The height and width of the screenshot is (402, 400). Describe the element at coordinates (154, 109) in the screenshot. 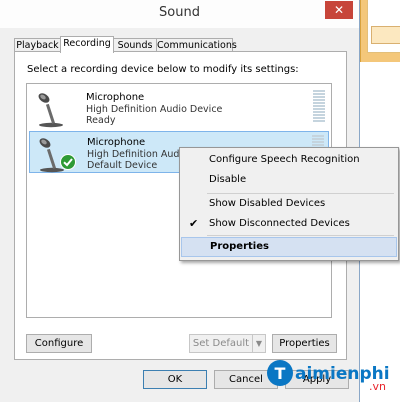

I see `device-description: High Definition Audio Device` at that location.